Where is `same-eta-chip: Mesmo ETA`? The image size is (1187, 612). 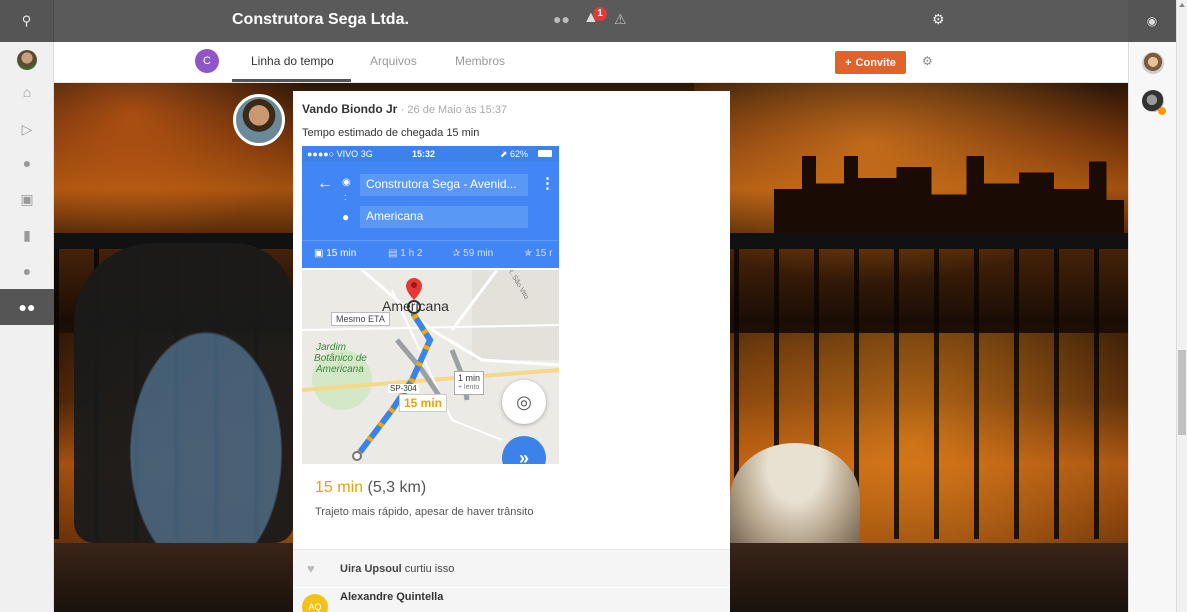 same-eta-chip: Mesmo ETA is located at coordinates (360, 319).